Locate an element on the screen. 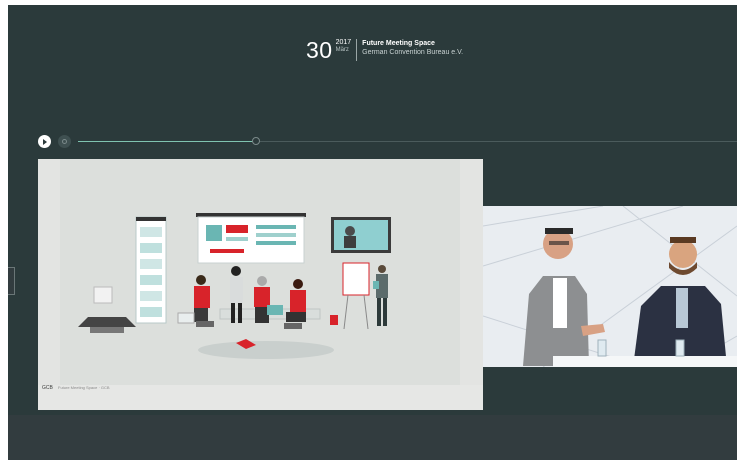 The image size is (737, 460). event-subtitle: German Convention Bureau e.V. is located at coordinates (413, 52).